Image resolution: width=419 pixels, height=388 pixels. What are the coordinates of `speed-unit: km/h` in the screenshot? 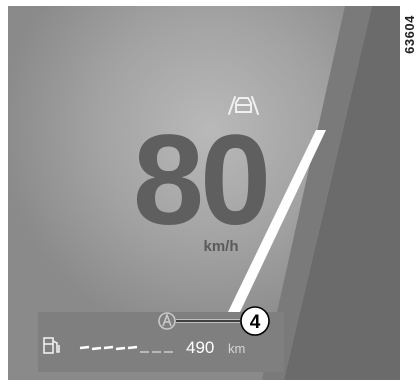 It's located at (220, 246).